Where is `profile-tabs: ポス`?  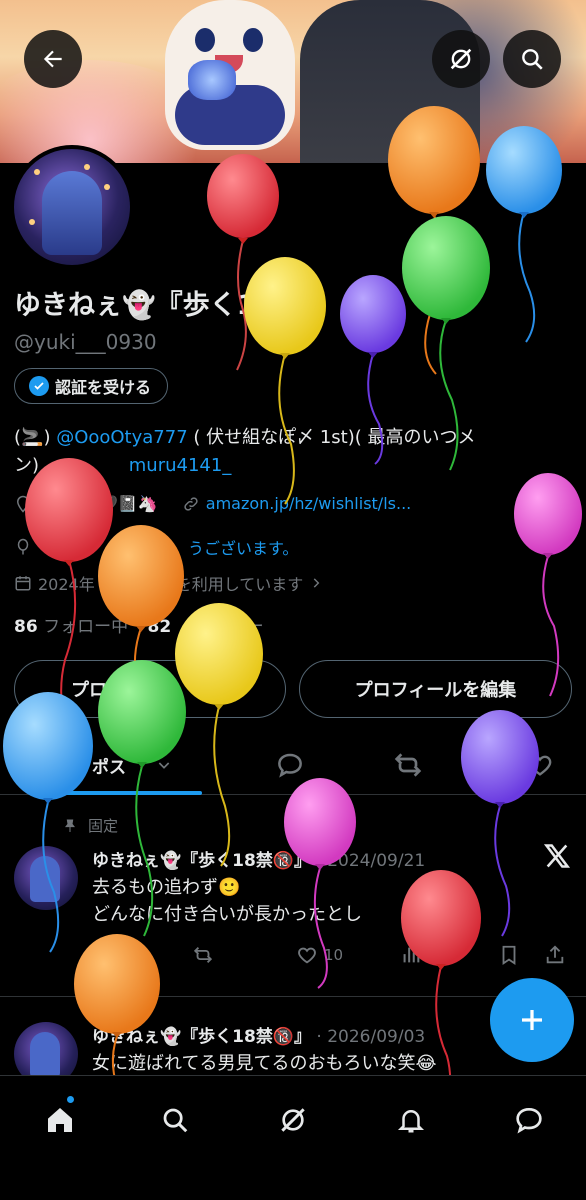
profile-tabs: ポス is located at coordinates (293, 765).